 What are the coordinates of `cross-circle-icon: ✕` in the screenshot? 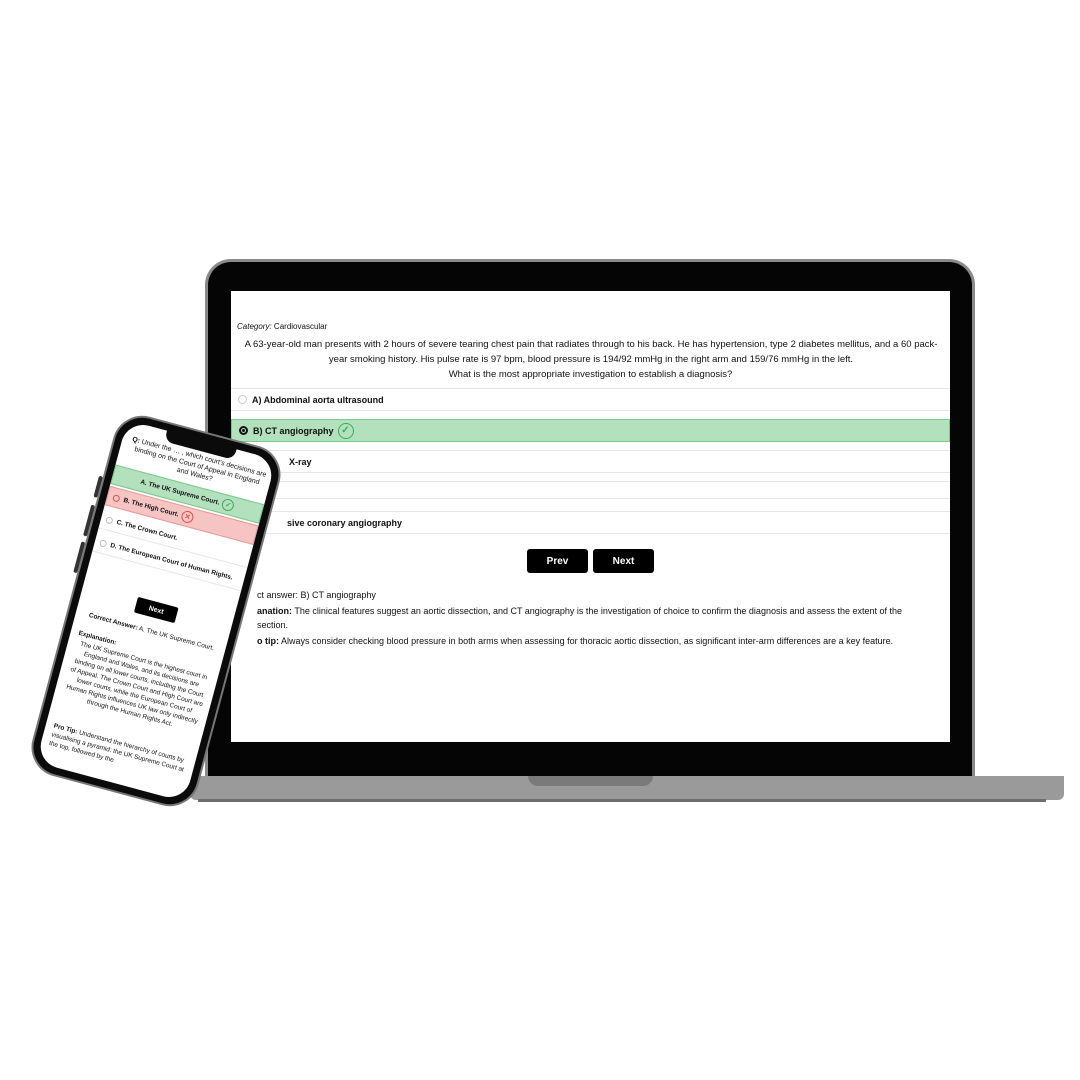 It's located at (187, 517).